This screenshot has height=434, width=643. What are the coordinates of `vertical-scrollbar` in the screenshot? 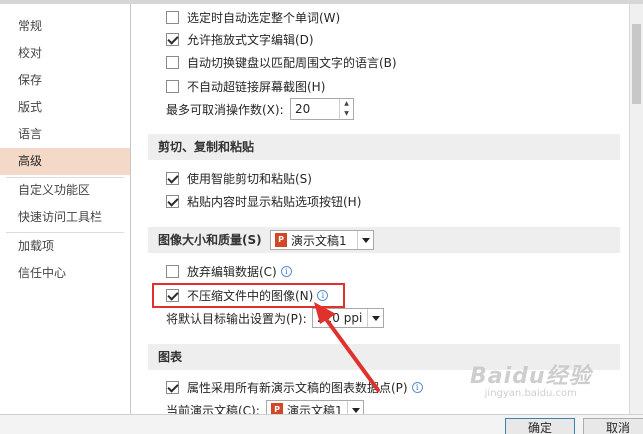 It's located at (636, 209).